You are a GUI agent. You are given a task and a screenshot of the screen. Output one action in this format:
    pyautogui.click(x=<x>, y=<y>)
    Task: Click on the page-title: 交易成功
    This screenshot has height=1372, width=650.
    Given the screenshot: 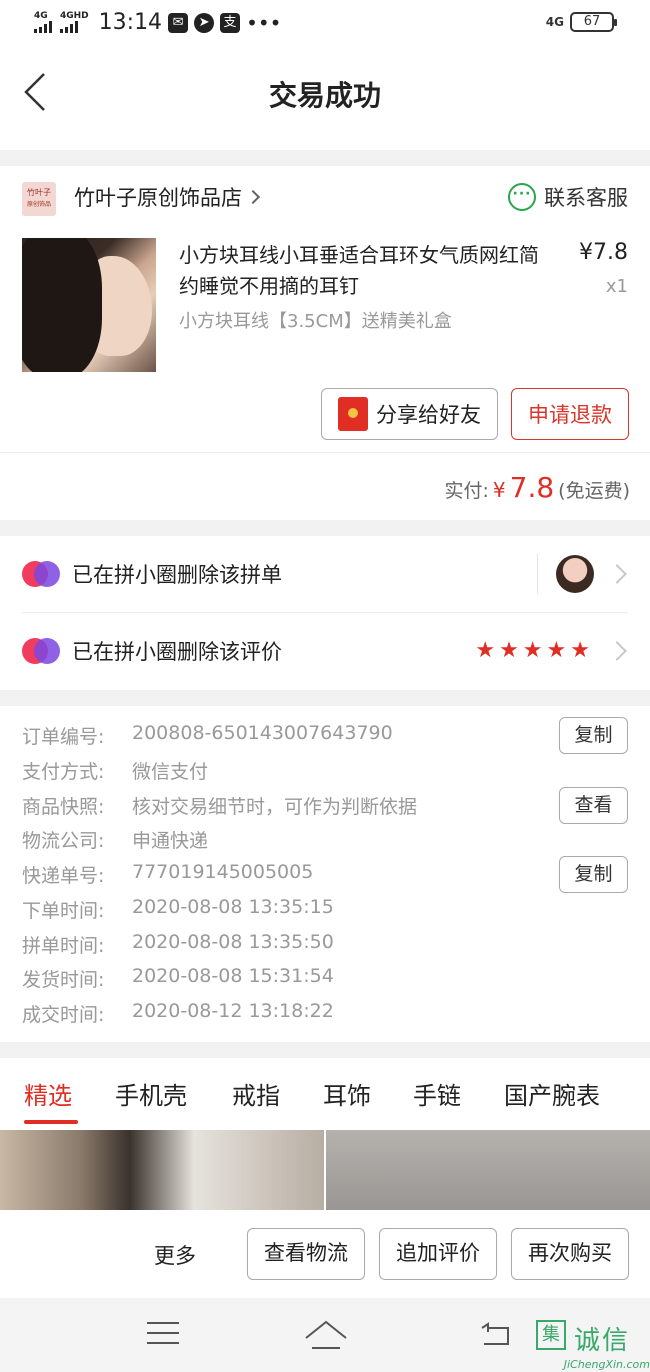 What is the action you would take?
    pyautogui.click(x=324, y=95)
    